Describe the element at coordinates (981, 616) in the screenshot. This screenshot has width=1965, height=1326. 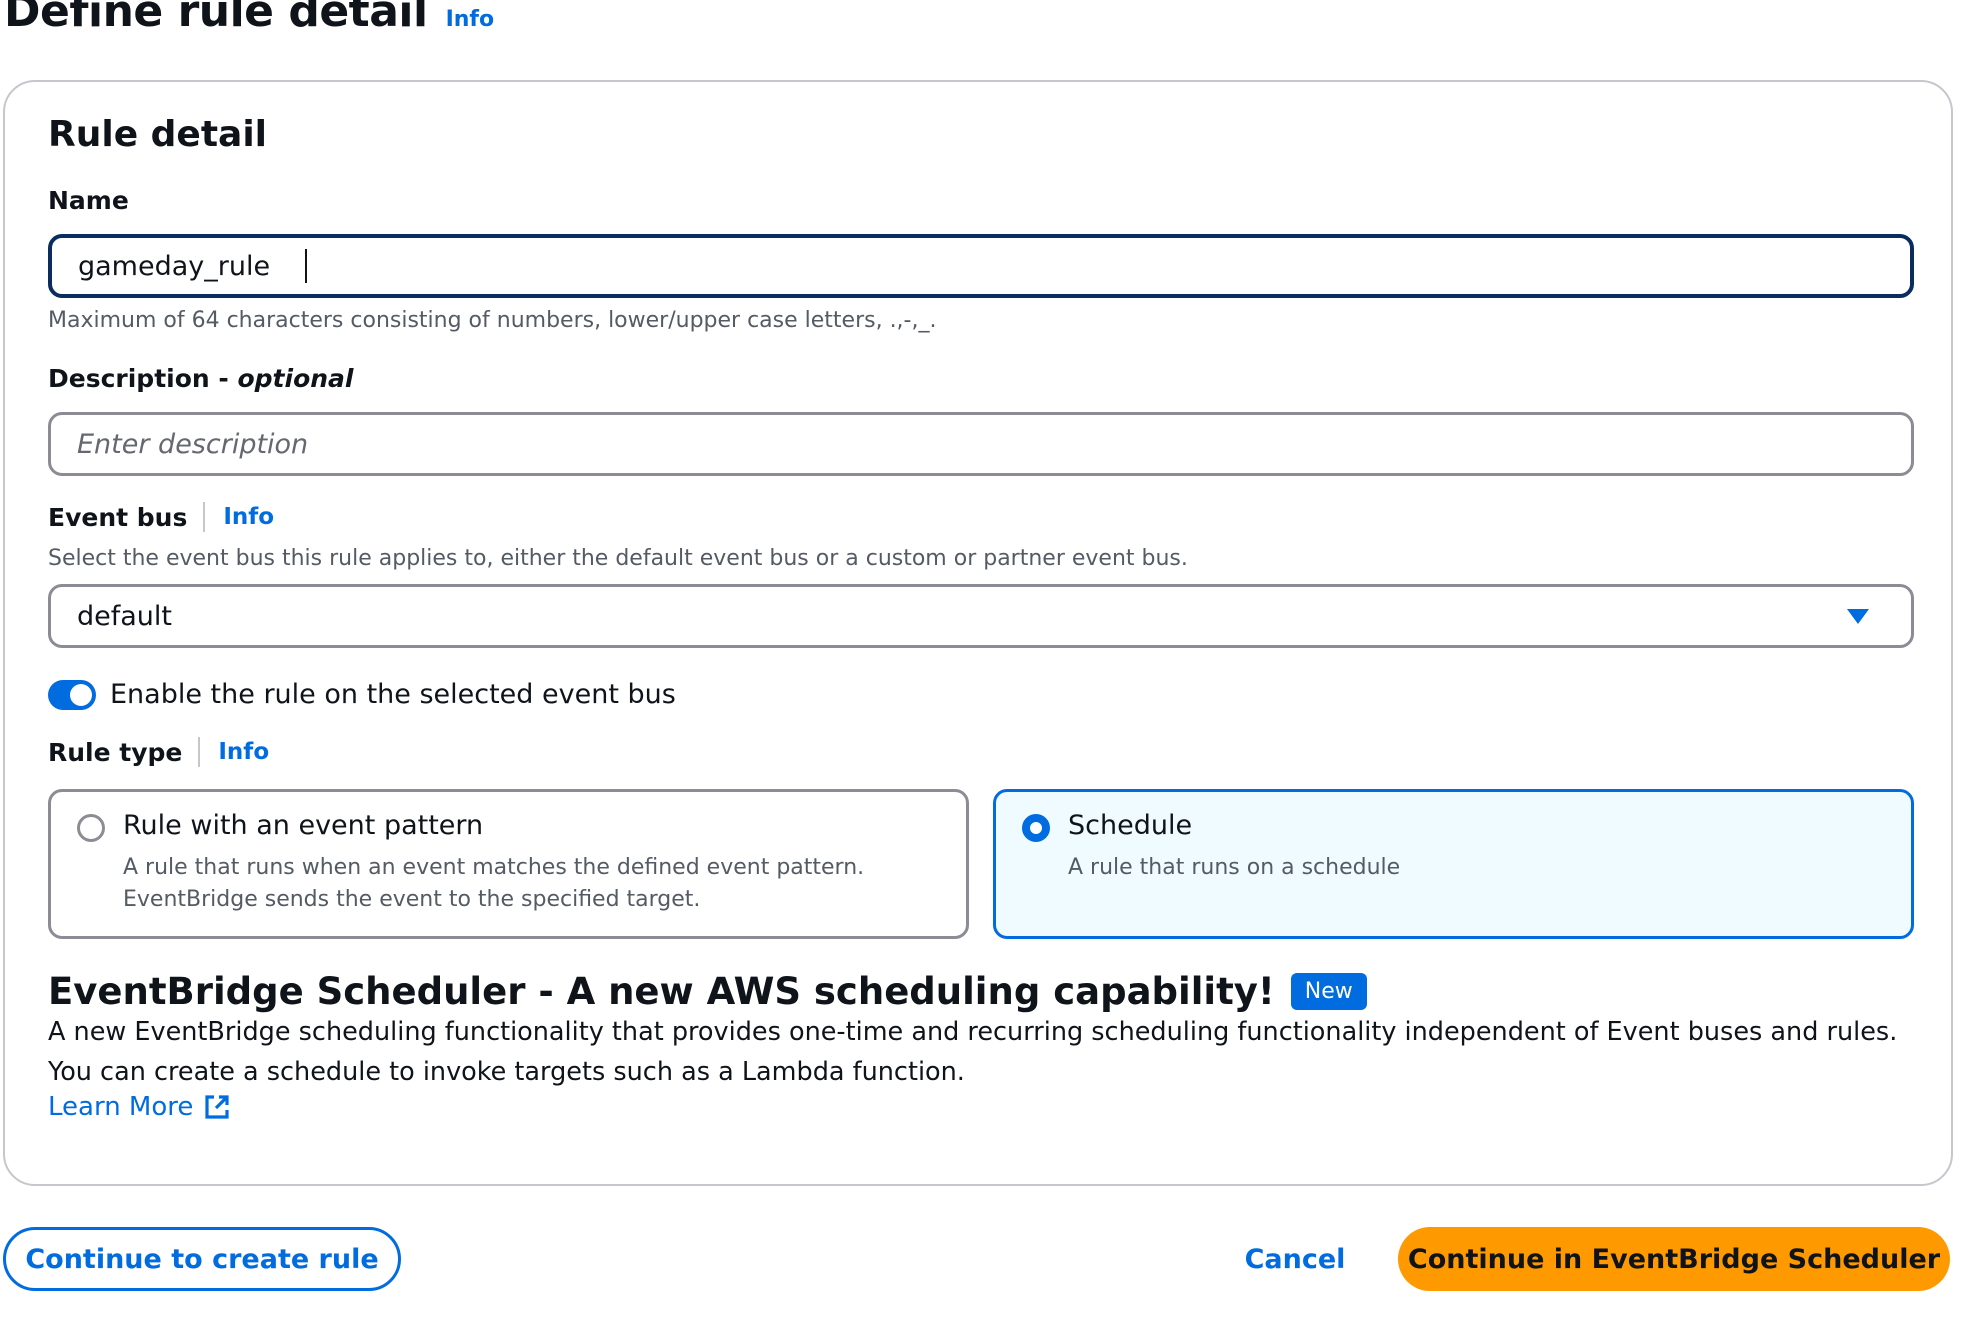
I see `event-bus-select: default` at that location.